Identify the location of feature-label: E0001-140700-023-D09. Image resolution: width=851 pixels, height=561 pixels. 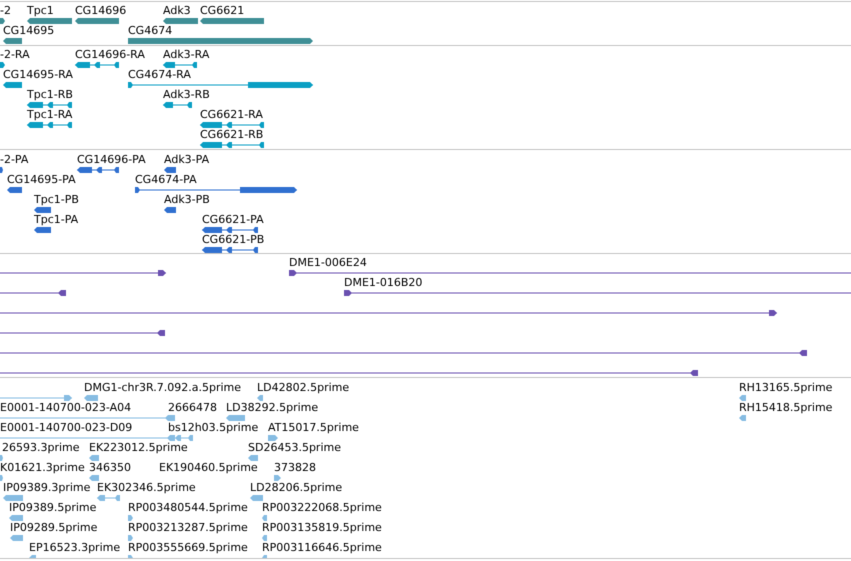
(66, 427).